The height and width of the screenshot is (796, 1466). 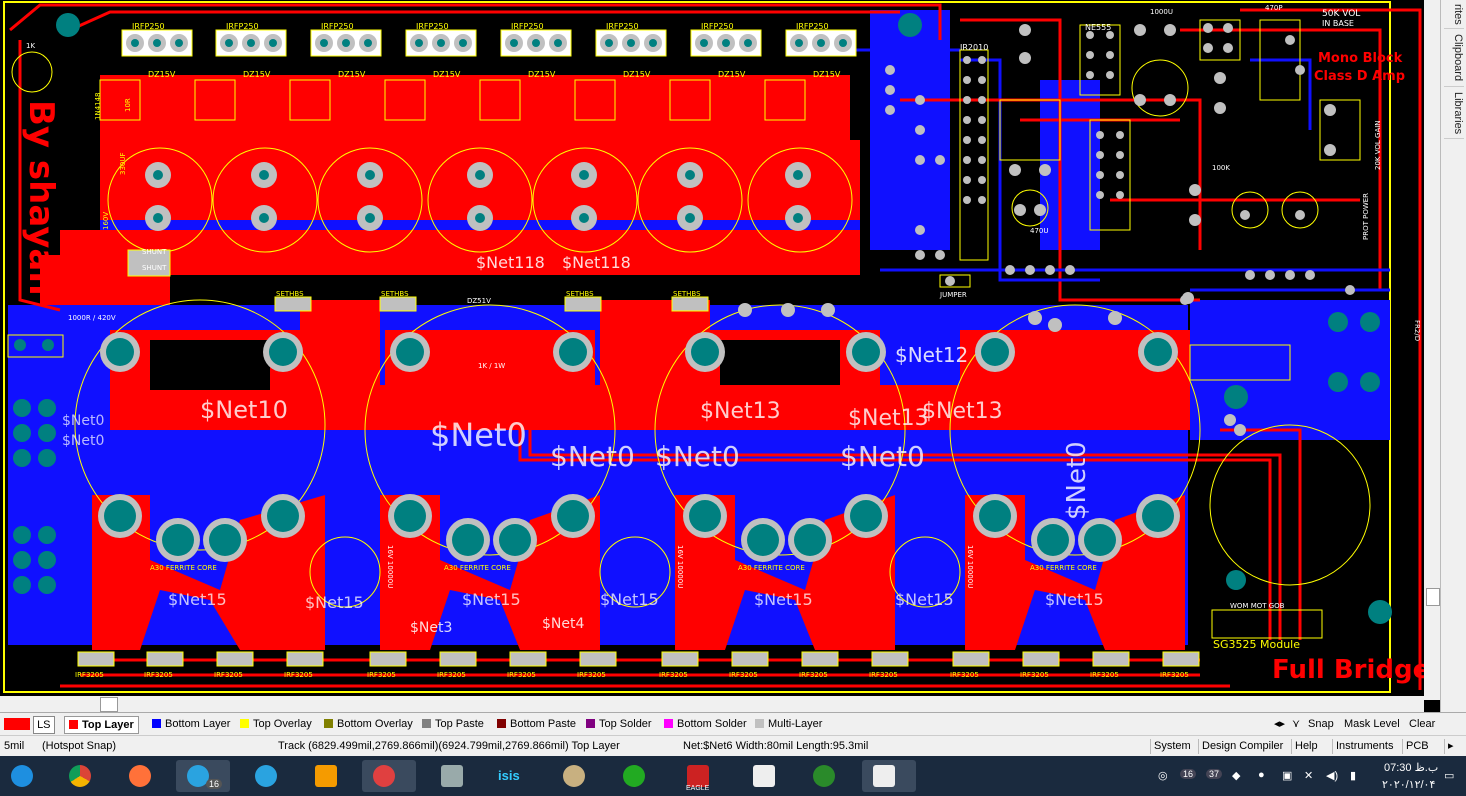 I want to click on media-player-icon, so click(x=326, y=776).